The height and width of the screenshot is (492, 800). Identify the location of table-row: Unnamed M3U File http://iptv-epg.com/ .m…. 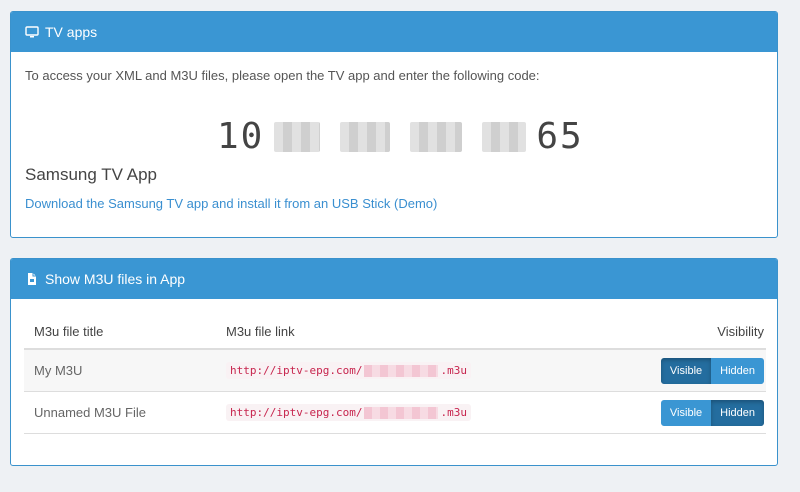
(395, 412).